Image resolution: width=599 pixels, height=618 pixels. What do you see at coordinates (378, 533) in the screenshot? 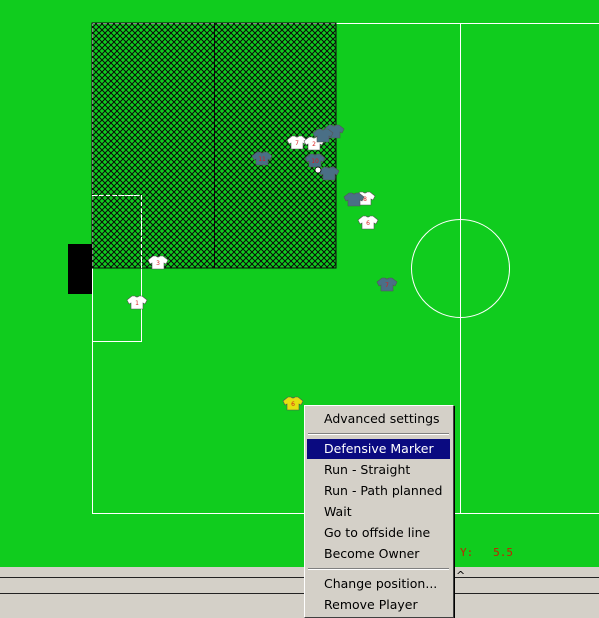
I see `menu-item-go-to-offside-line: Go to offside line` at bounding box center [378, 533].